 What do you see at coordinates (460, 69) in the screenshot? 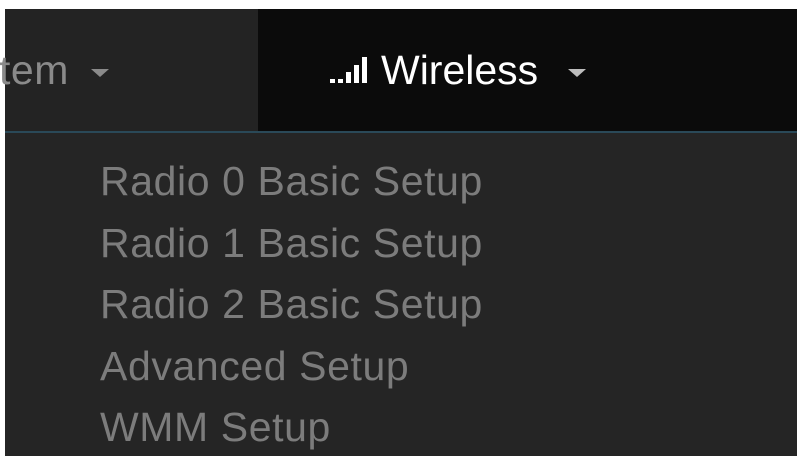
I see `nav-wireless-label: Wireless` at bounding box center [460, 69].